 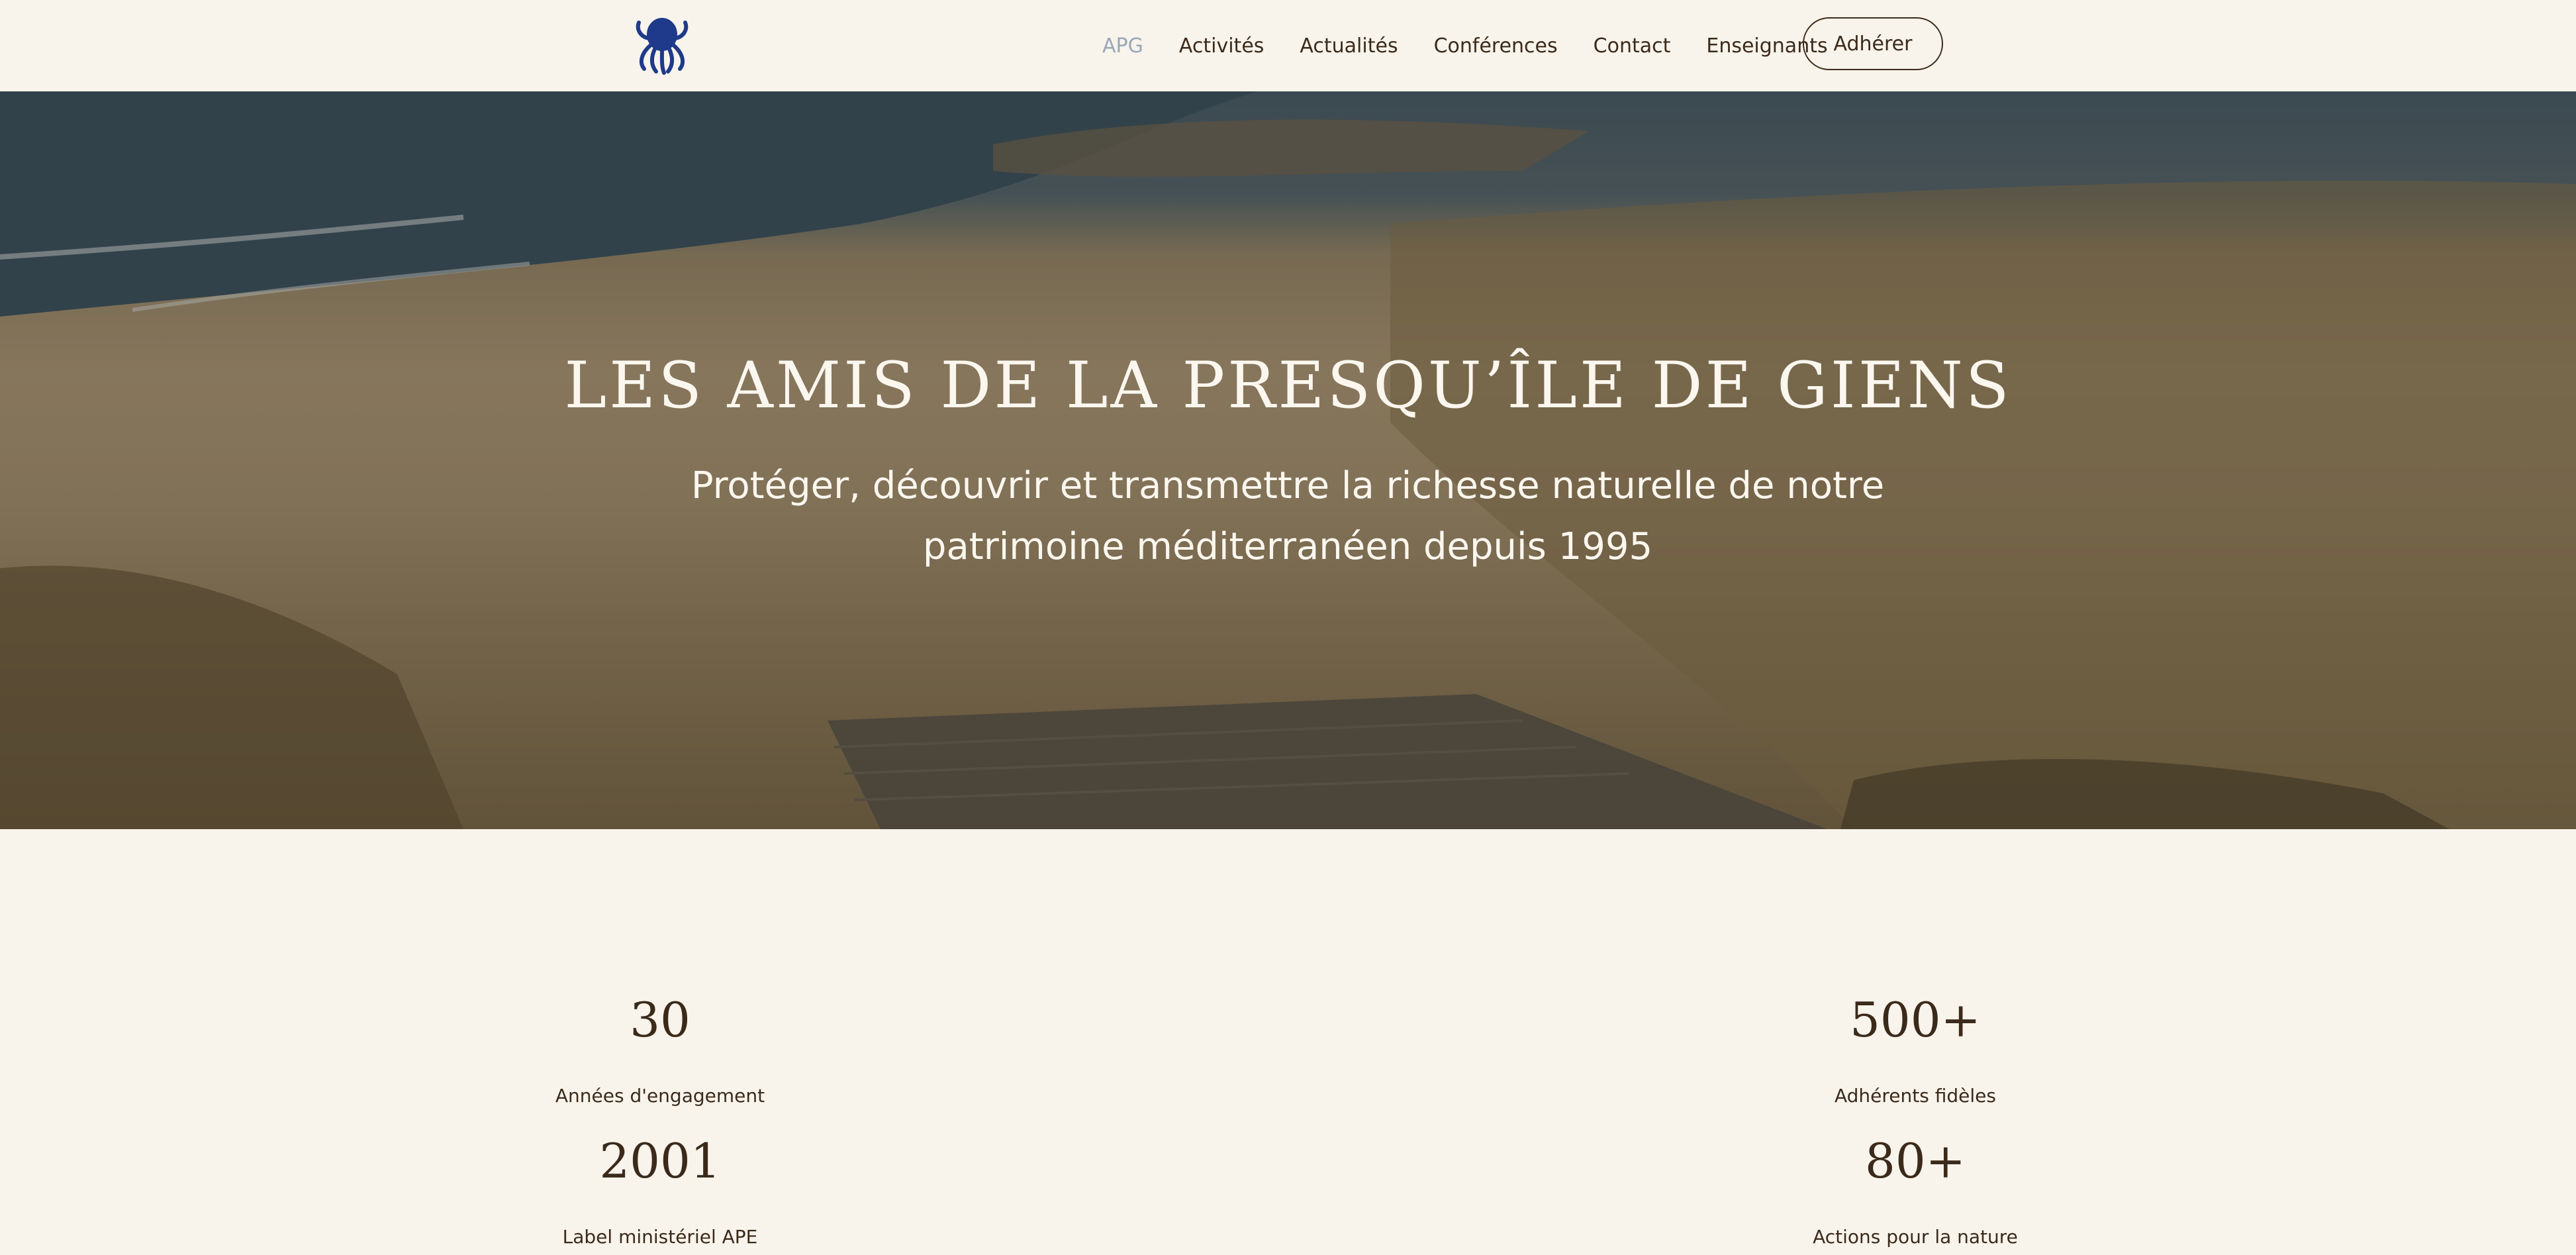 I want to click on stat-value: 80+, so click(x=1915, y=1161).